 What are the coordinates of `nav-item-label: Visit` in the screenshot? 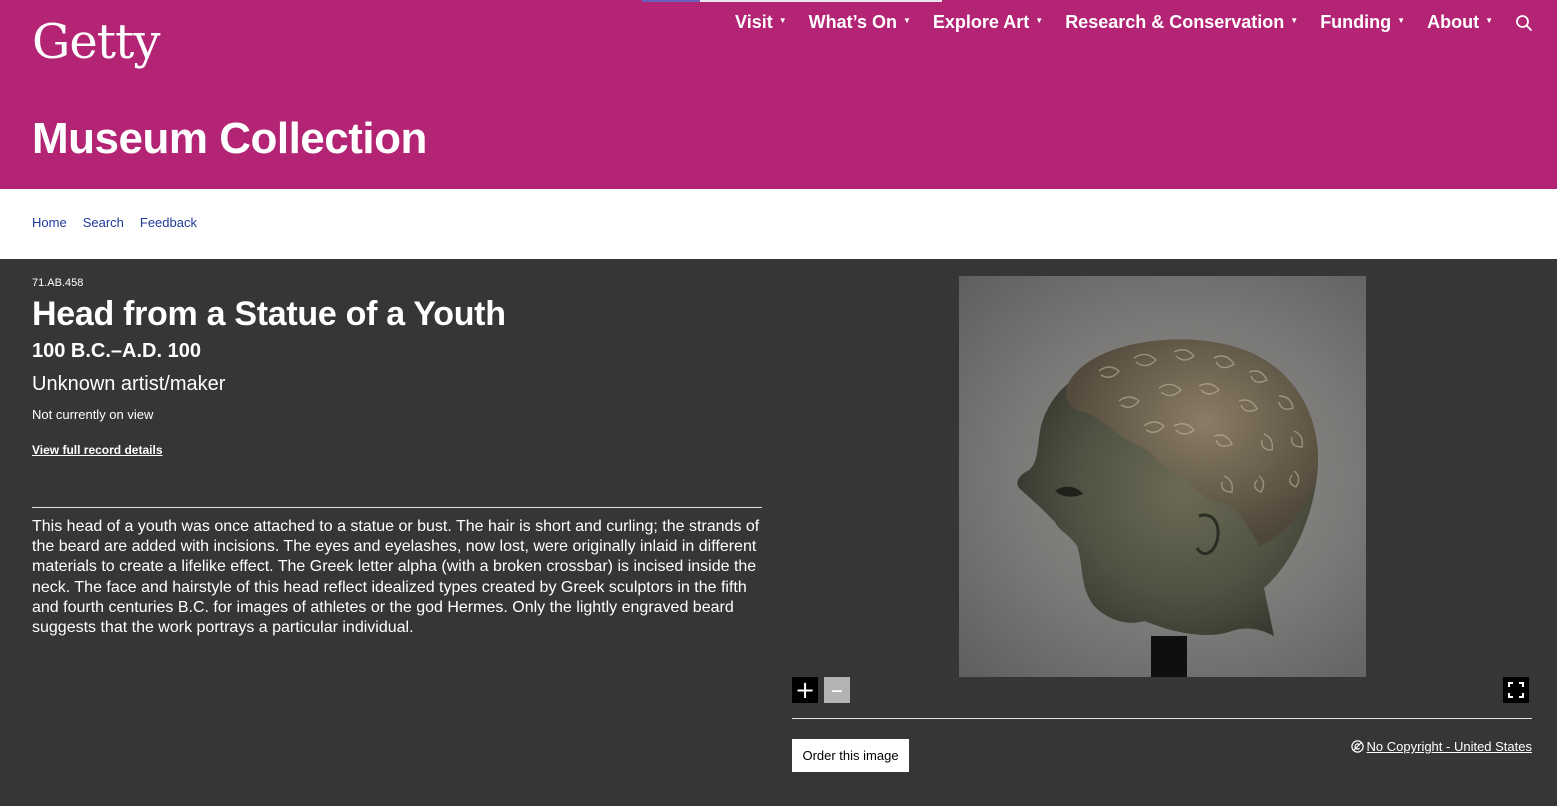 It's located at (754, 22).